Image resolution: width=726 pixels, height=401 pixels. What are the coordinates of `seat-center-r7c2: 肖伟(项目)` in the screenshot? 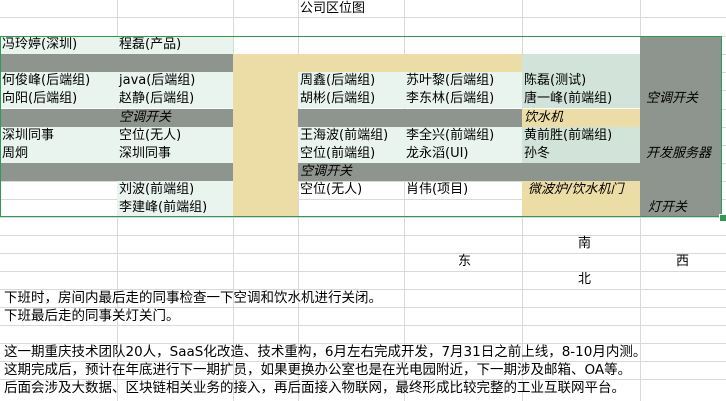 It's located at (463, 190).